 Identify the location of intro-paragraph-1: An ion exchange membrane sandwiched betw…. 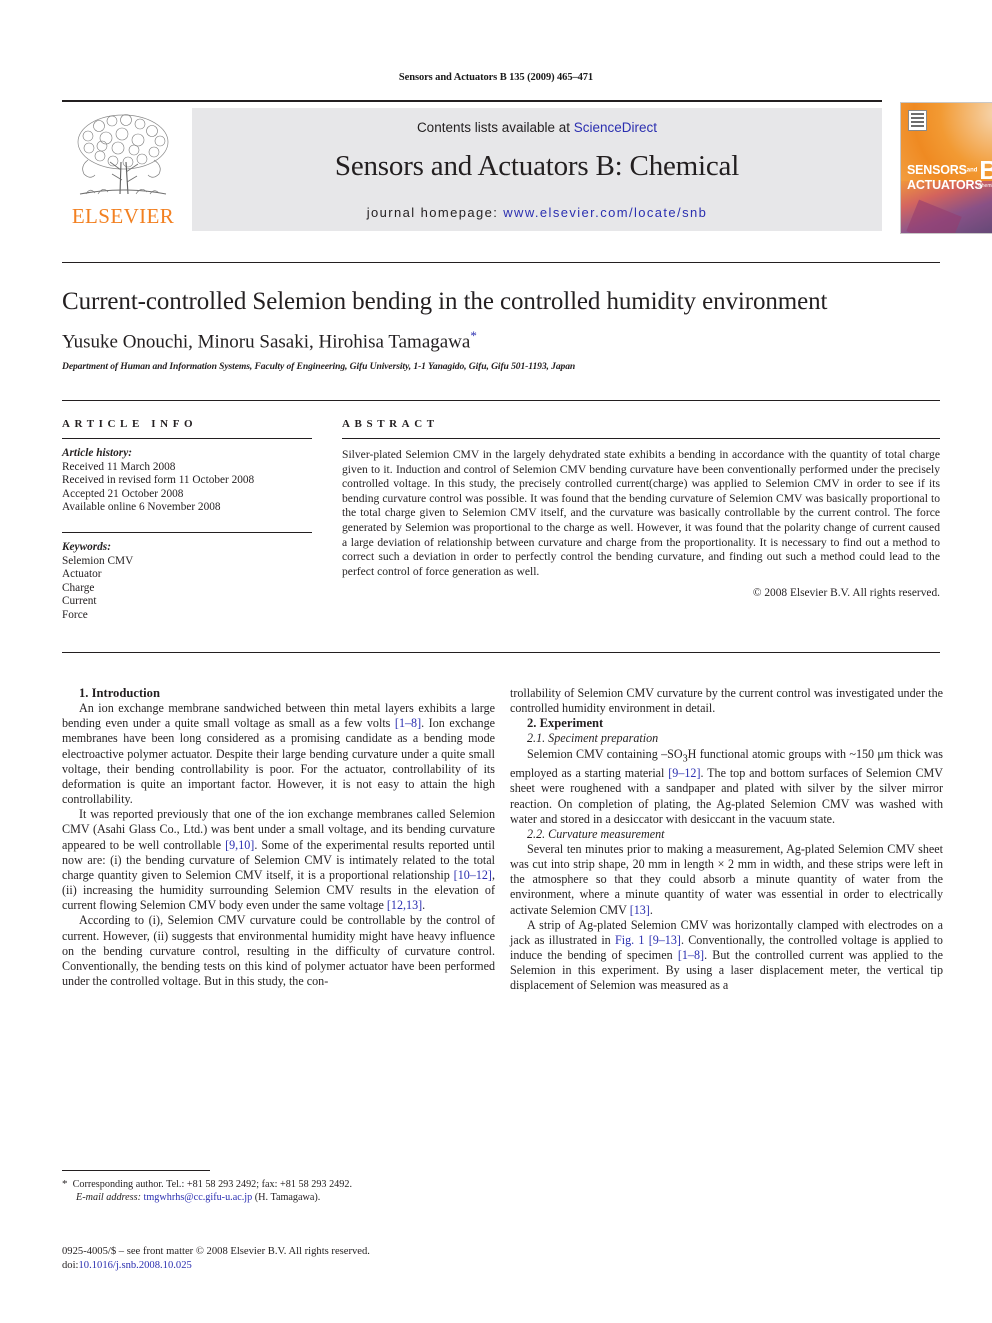
(278, 754).